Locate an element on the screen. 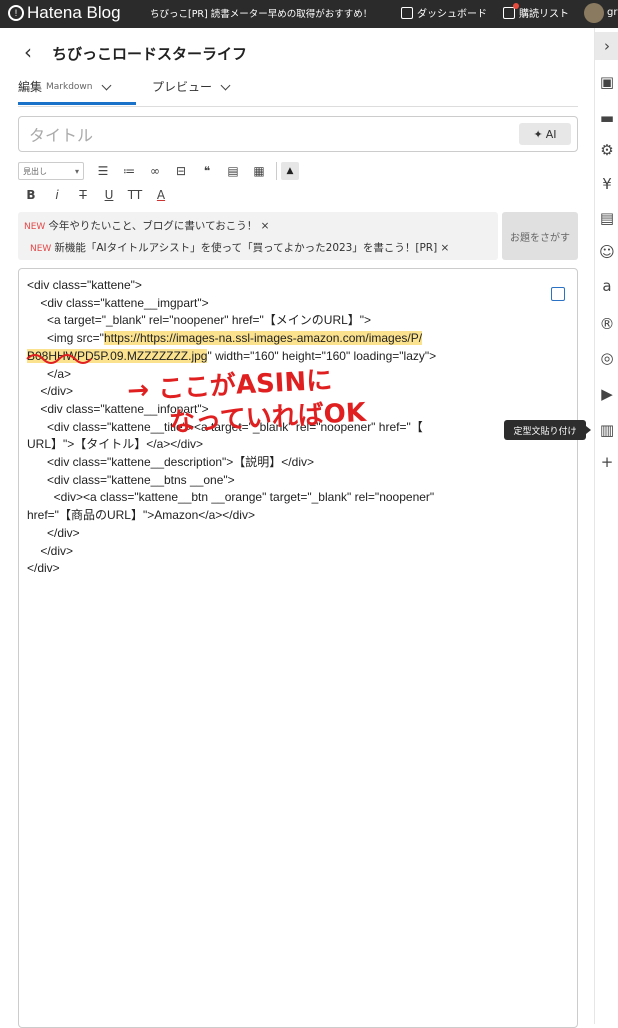 This screenshot has width=618, height=1028. right-sidebar: › ▣ ▬ ⚙ ¥ ▤ ☺ a ® ◎ ▶ ▥ + is located at coordinates (606, 526).